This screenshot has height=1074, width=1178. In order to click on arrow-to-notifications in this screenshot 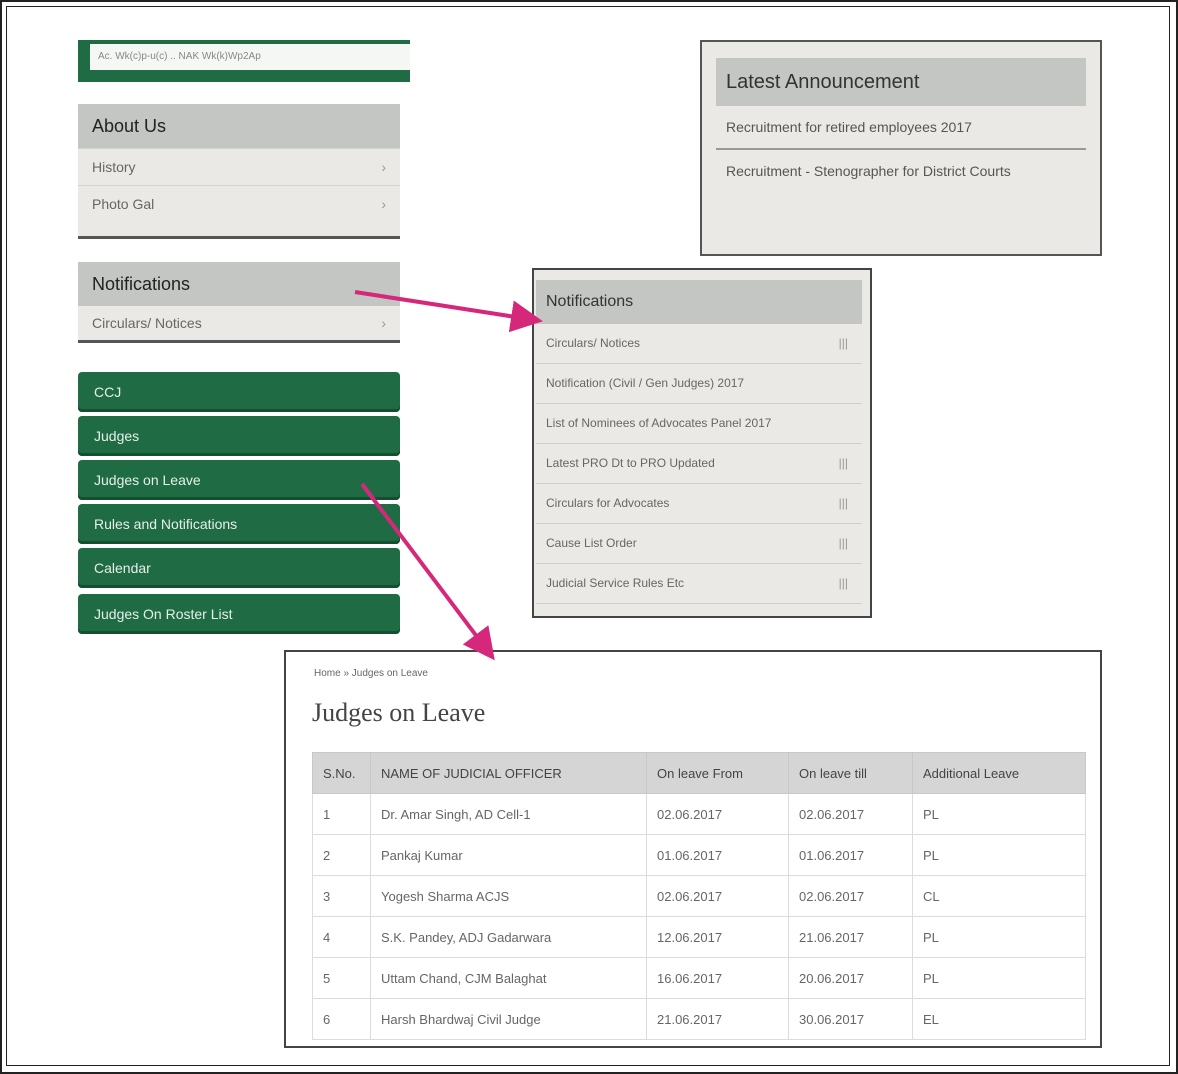, I will do `click(448, 311)`.